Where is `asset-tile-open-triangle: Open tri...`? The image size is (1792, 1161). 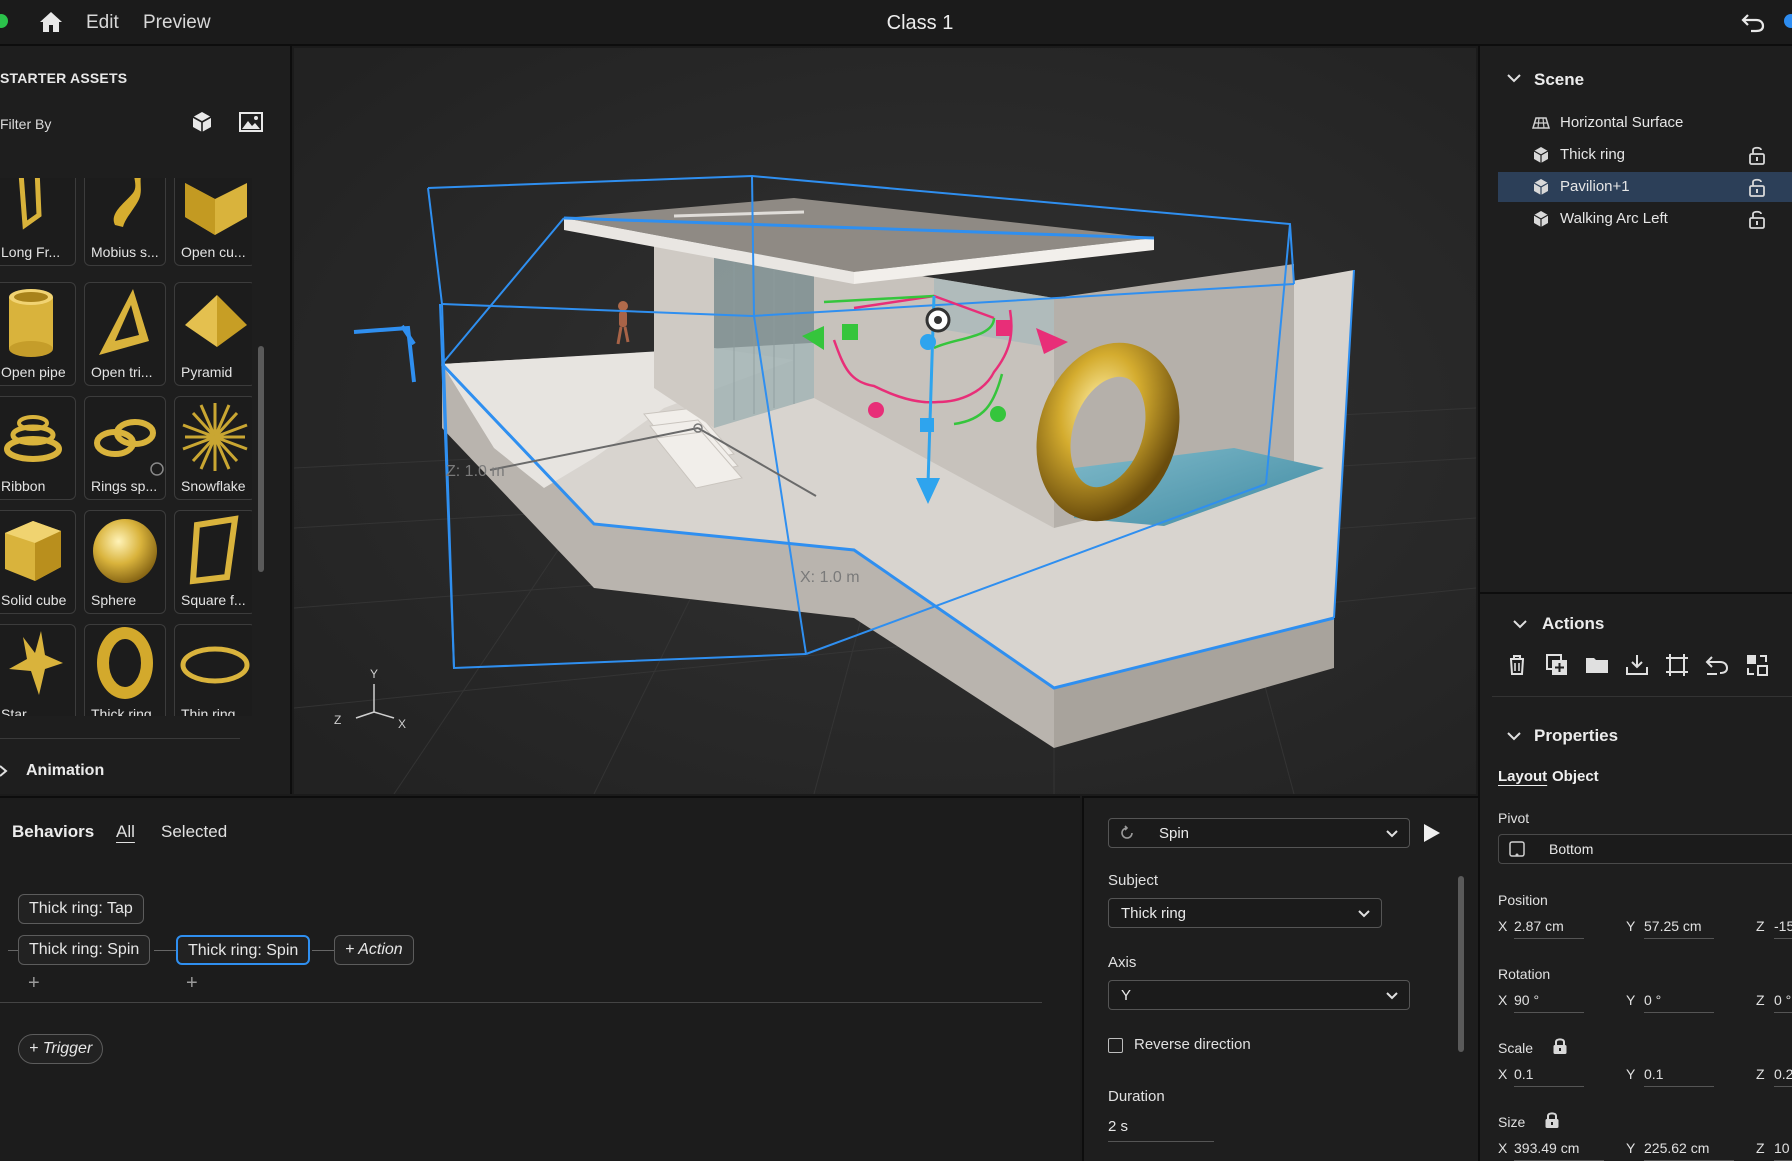
asset-tile-open-triangle: Open tri... is located at coordinates (125, 334).